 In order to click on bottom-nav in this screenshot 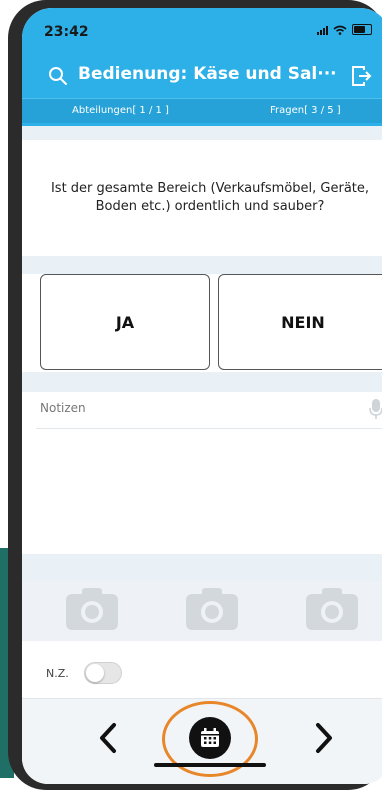, I will do `click(202, 741)`.